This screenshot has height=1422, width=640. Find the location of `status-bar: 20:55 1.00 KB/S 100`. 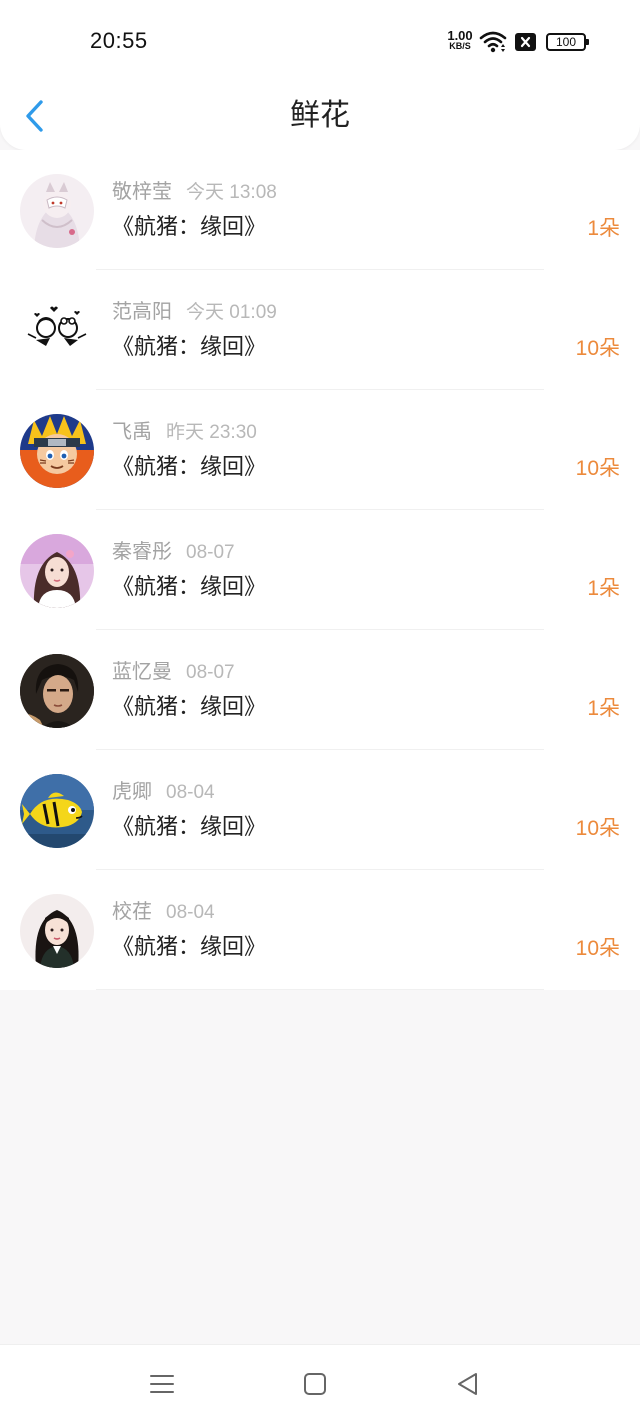

status-bar: 20:55 1.00 KB/S 100 is located at coordinates (320, 43).